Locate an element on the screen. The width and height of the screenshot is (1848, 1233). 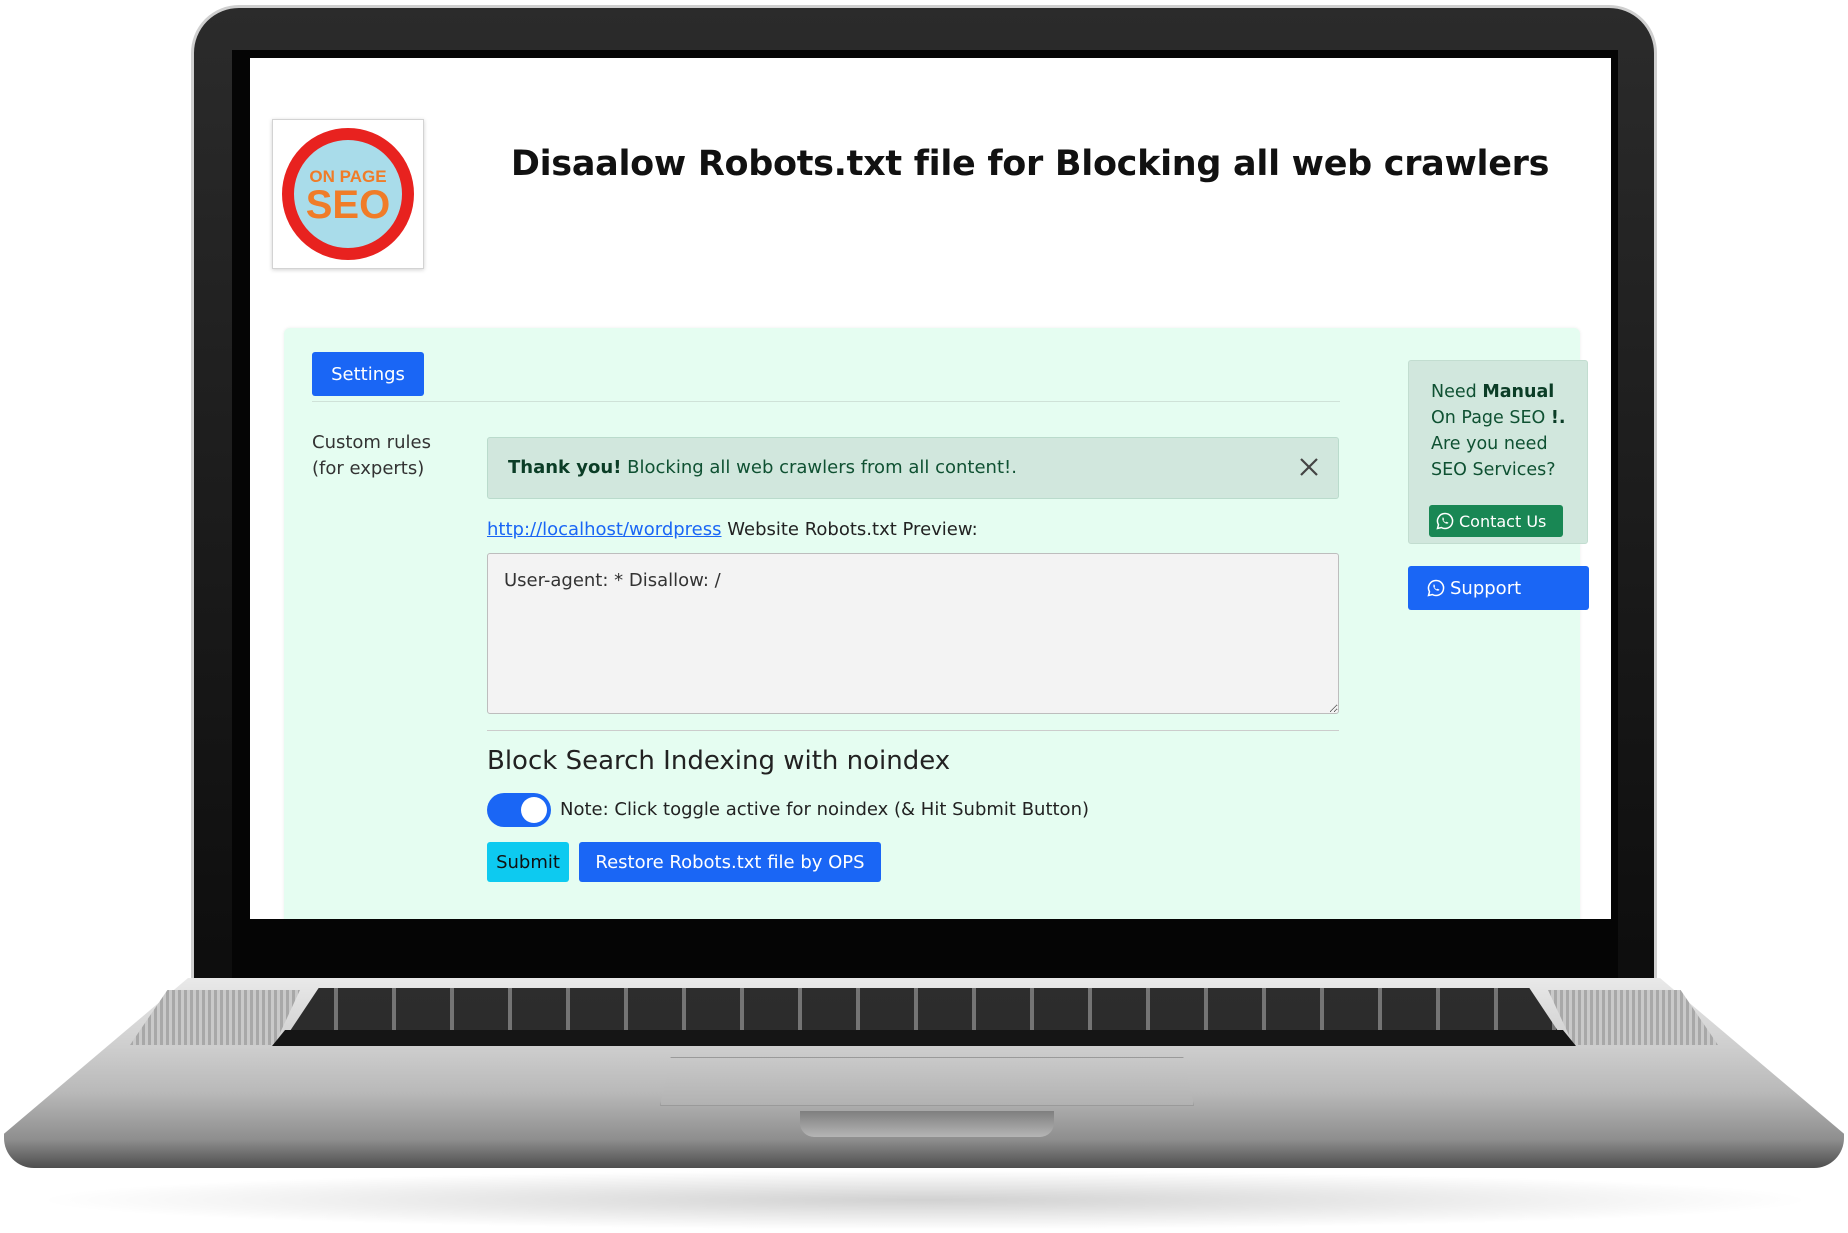
lid-notch is located at coordinates (927, 1124).